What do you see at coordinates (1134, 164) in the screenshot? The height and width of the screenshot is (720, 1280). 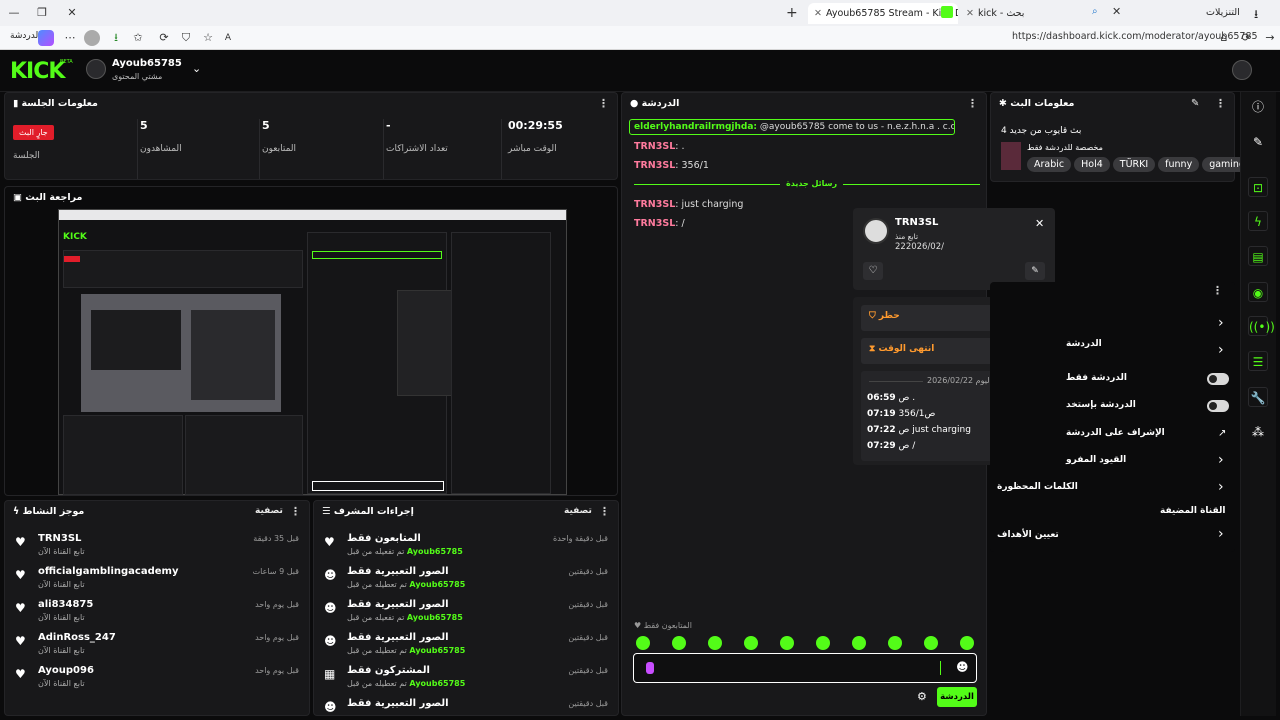 I see `tag: TÜRKI` at bounding box center [1134, 164].